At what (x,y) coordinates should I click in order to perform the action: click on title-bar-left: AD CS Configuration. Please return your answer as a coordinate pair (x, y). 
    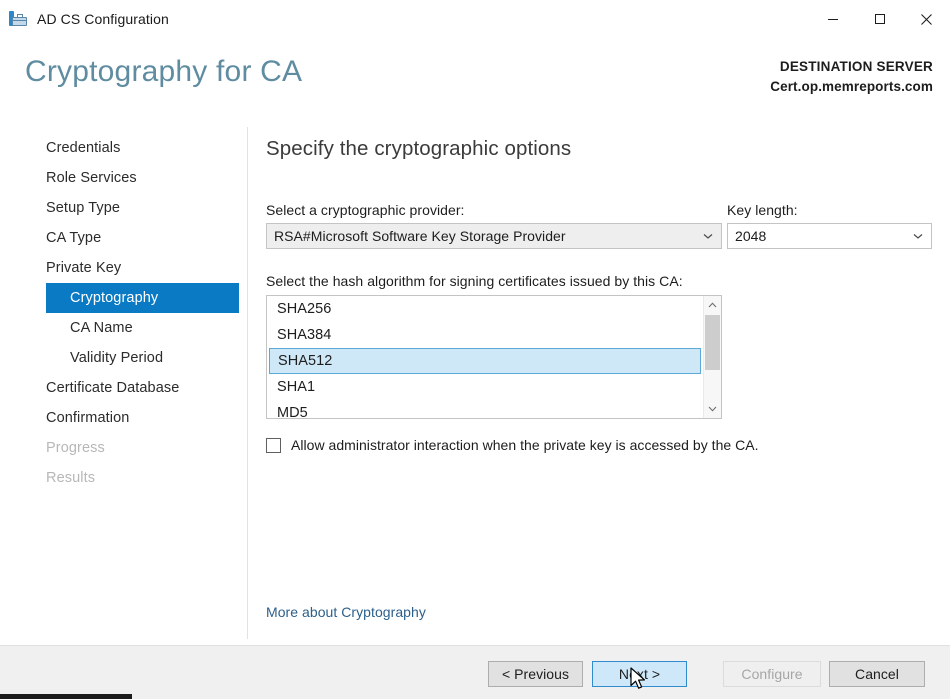
    Looking at the image, I should click on (84, 19).